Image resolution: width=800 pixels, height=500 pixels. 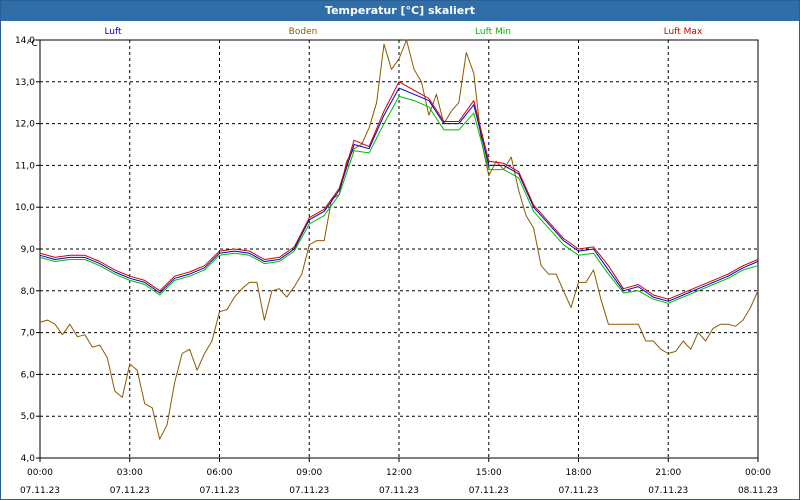 I want to click on y-tick-label: 4,0, so click(x=28, y=459).